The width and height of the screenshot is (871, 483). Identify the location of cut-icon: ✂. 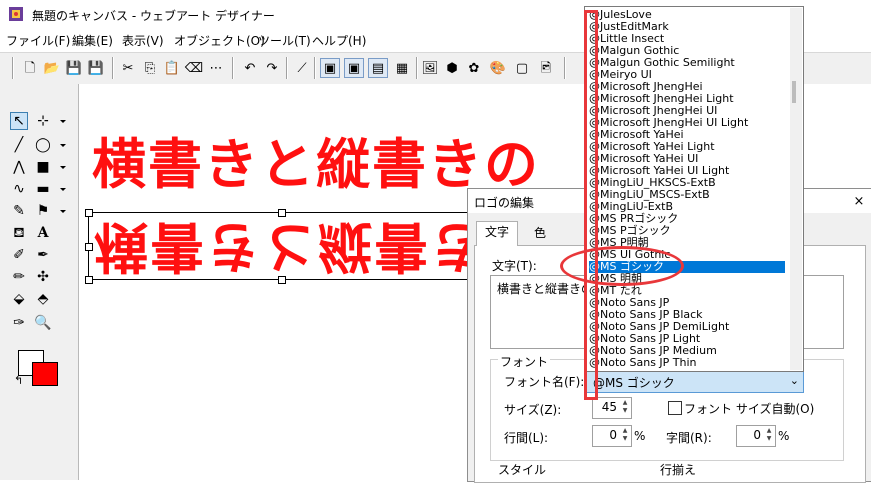
(128, 68).